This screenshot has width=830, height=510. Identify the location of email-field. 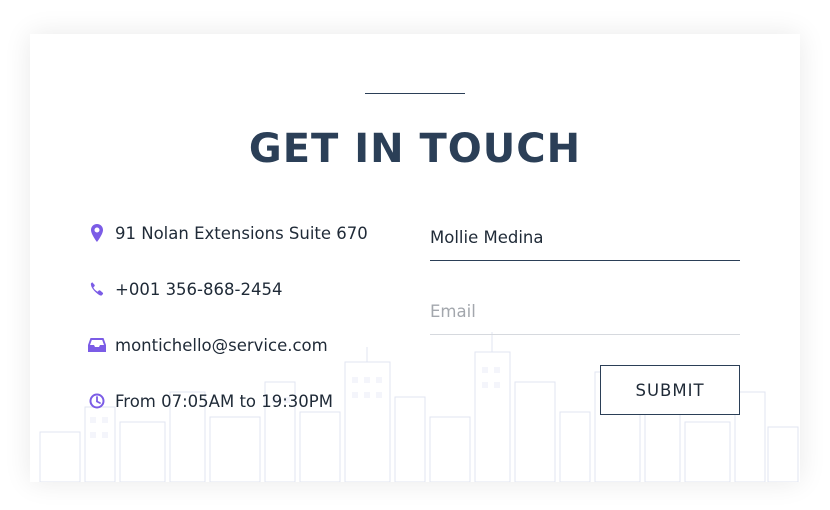
(585, 313).